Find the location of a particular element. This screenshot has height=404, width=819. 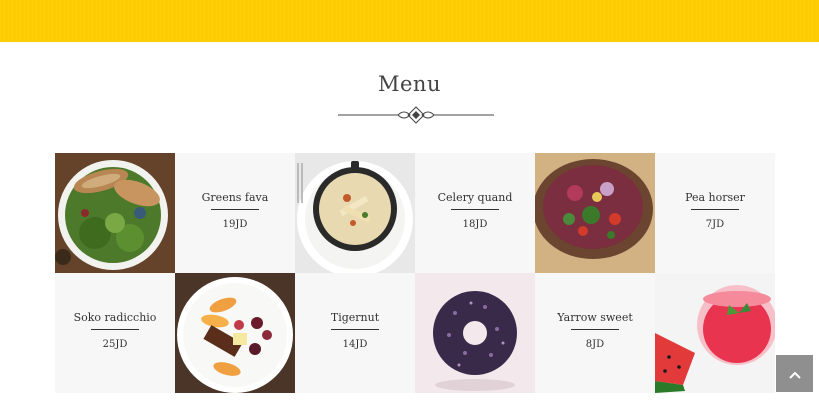

vegetable-bowl-image is located at coordinates (595, 213).